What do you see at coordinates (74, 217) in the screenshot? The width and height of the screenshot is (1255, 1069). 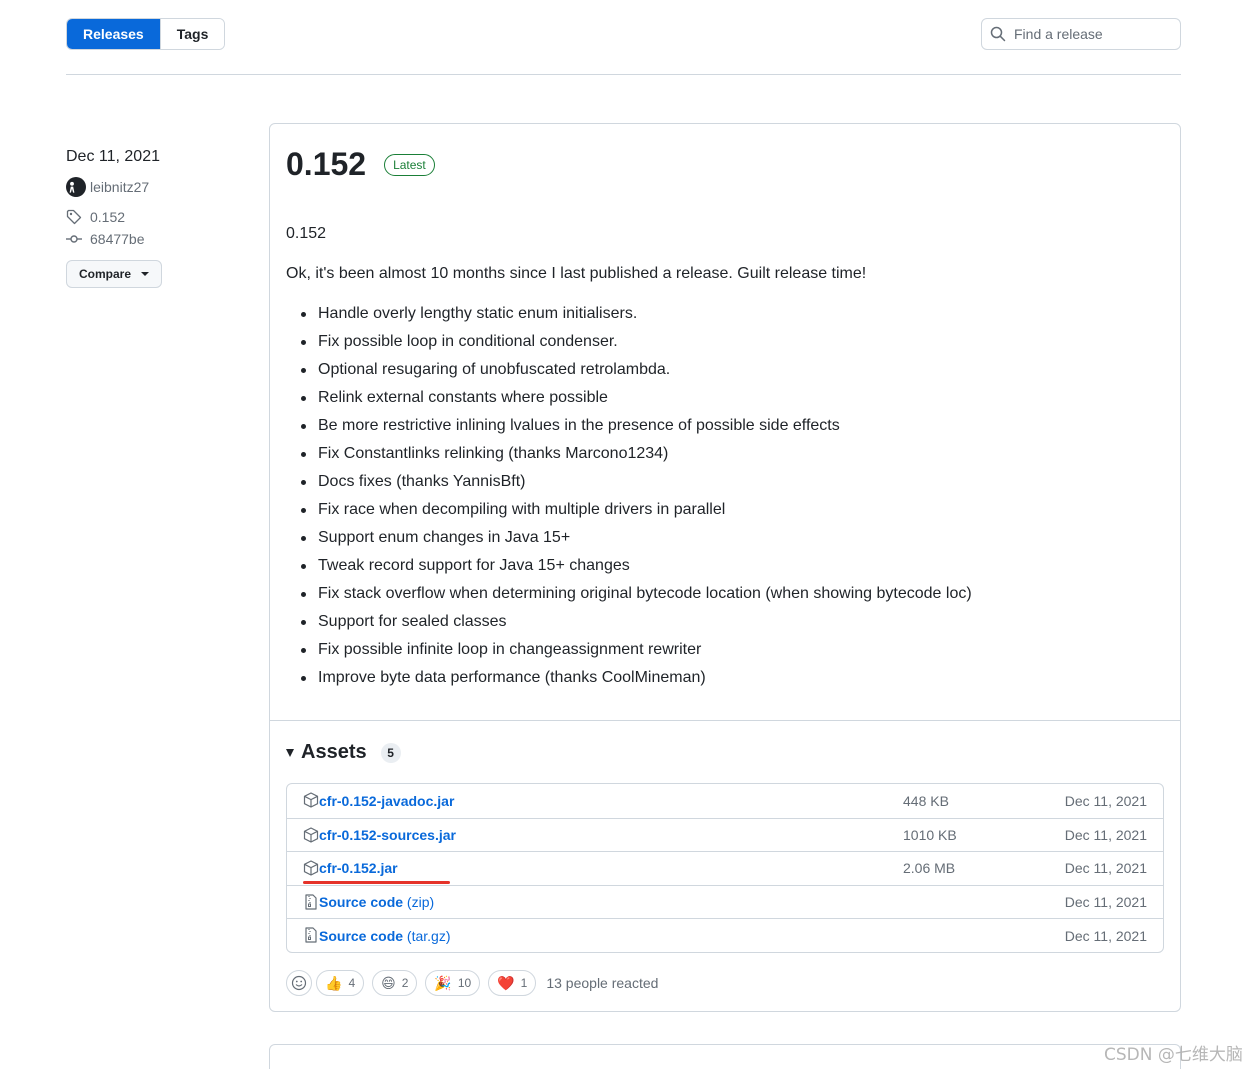 I see `tag-icon` at bounding box center [74, 217].